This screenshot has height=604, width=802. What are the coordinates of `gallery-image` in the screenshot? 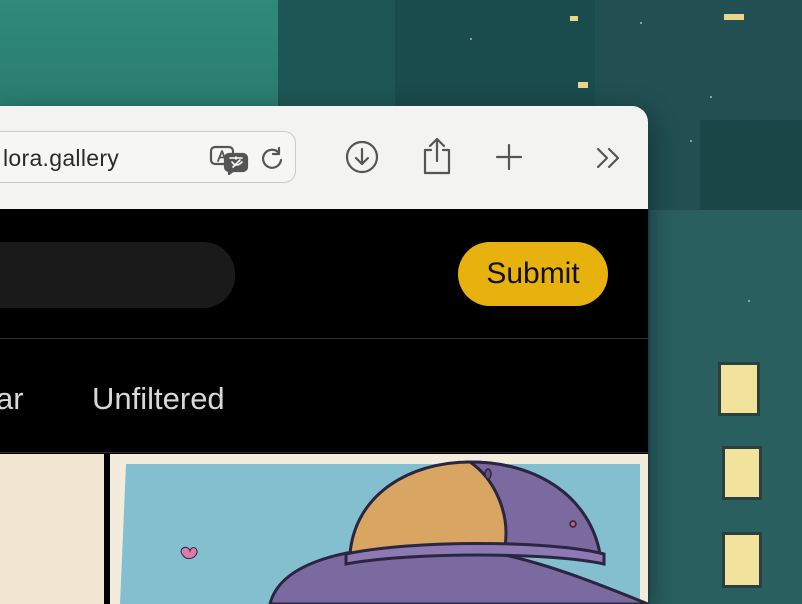 It's located at (52, 529).